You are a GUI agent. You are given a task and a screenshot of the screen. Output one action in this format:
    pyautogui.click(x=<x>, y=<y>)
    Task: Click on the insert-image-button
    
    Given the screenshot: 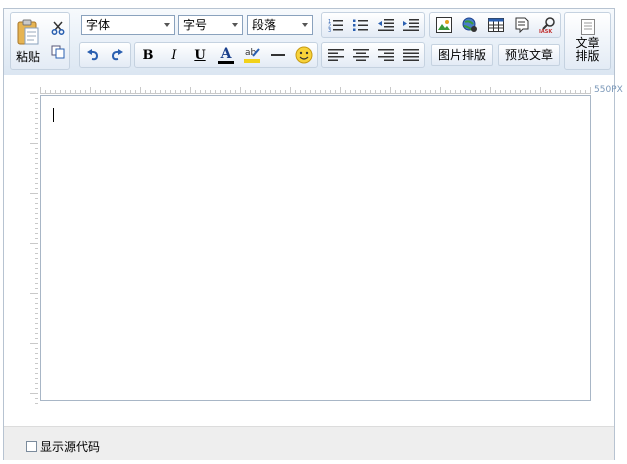 What is the action you would take?
    pyautogui.click(x=444, y=25)
    